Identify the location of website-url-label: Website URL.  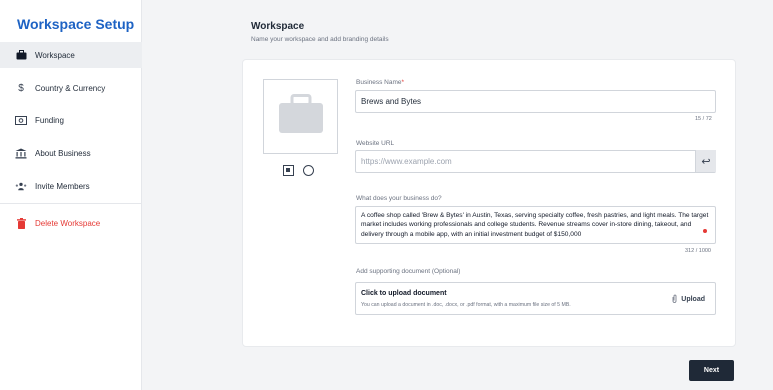
(375, 143).